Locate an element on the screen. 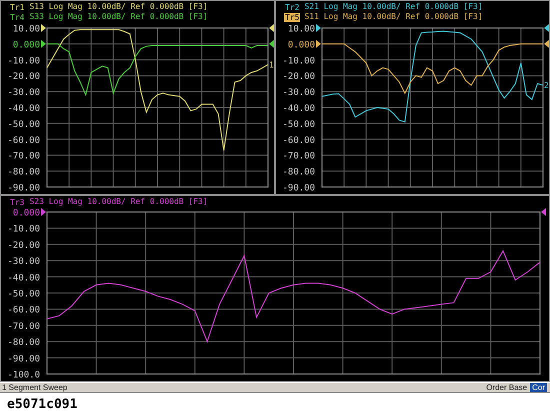 This screenshot has height=411, width=550. trace-name: Tr5 is located at coordinates (292, 17).